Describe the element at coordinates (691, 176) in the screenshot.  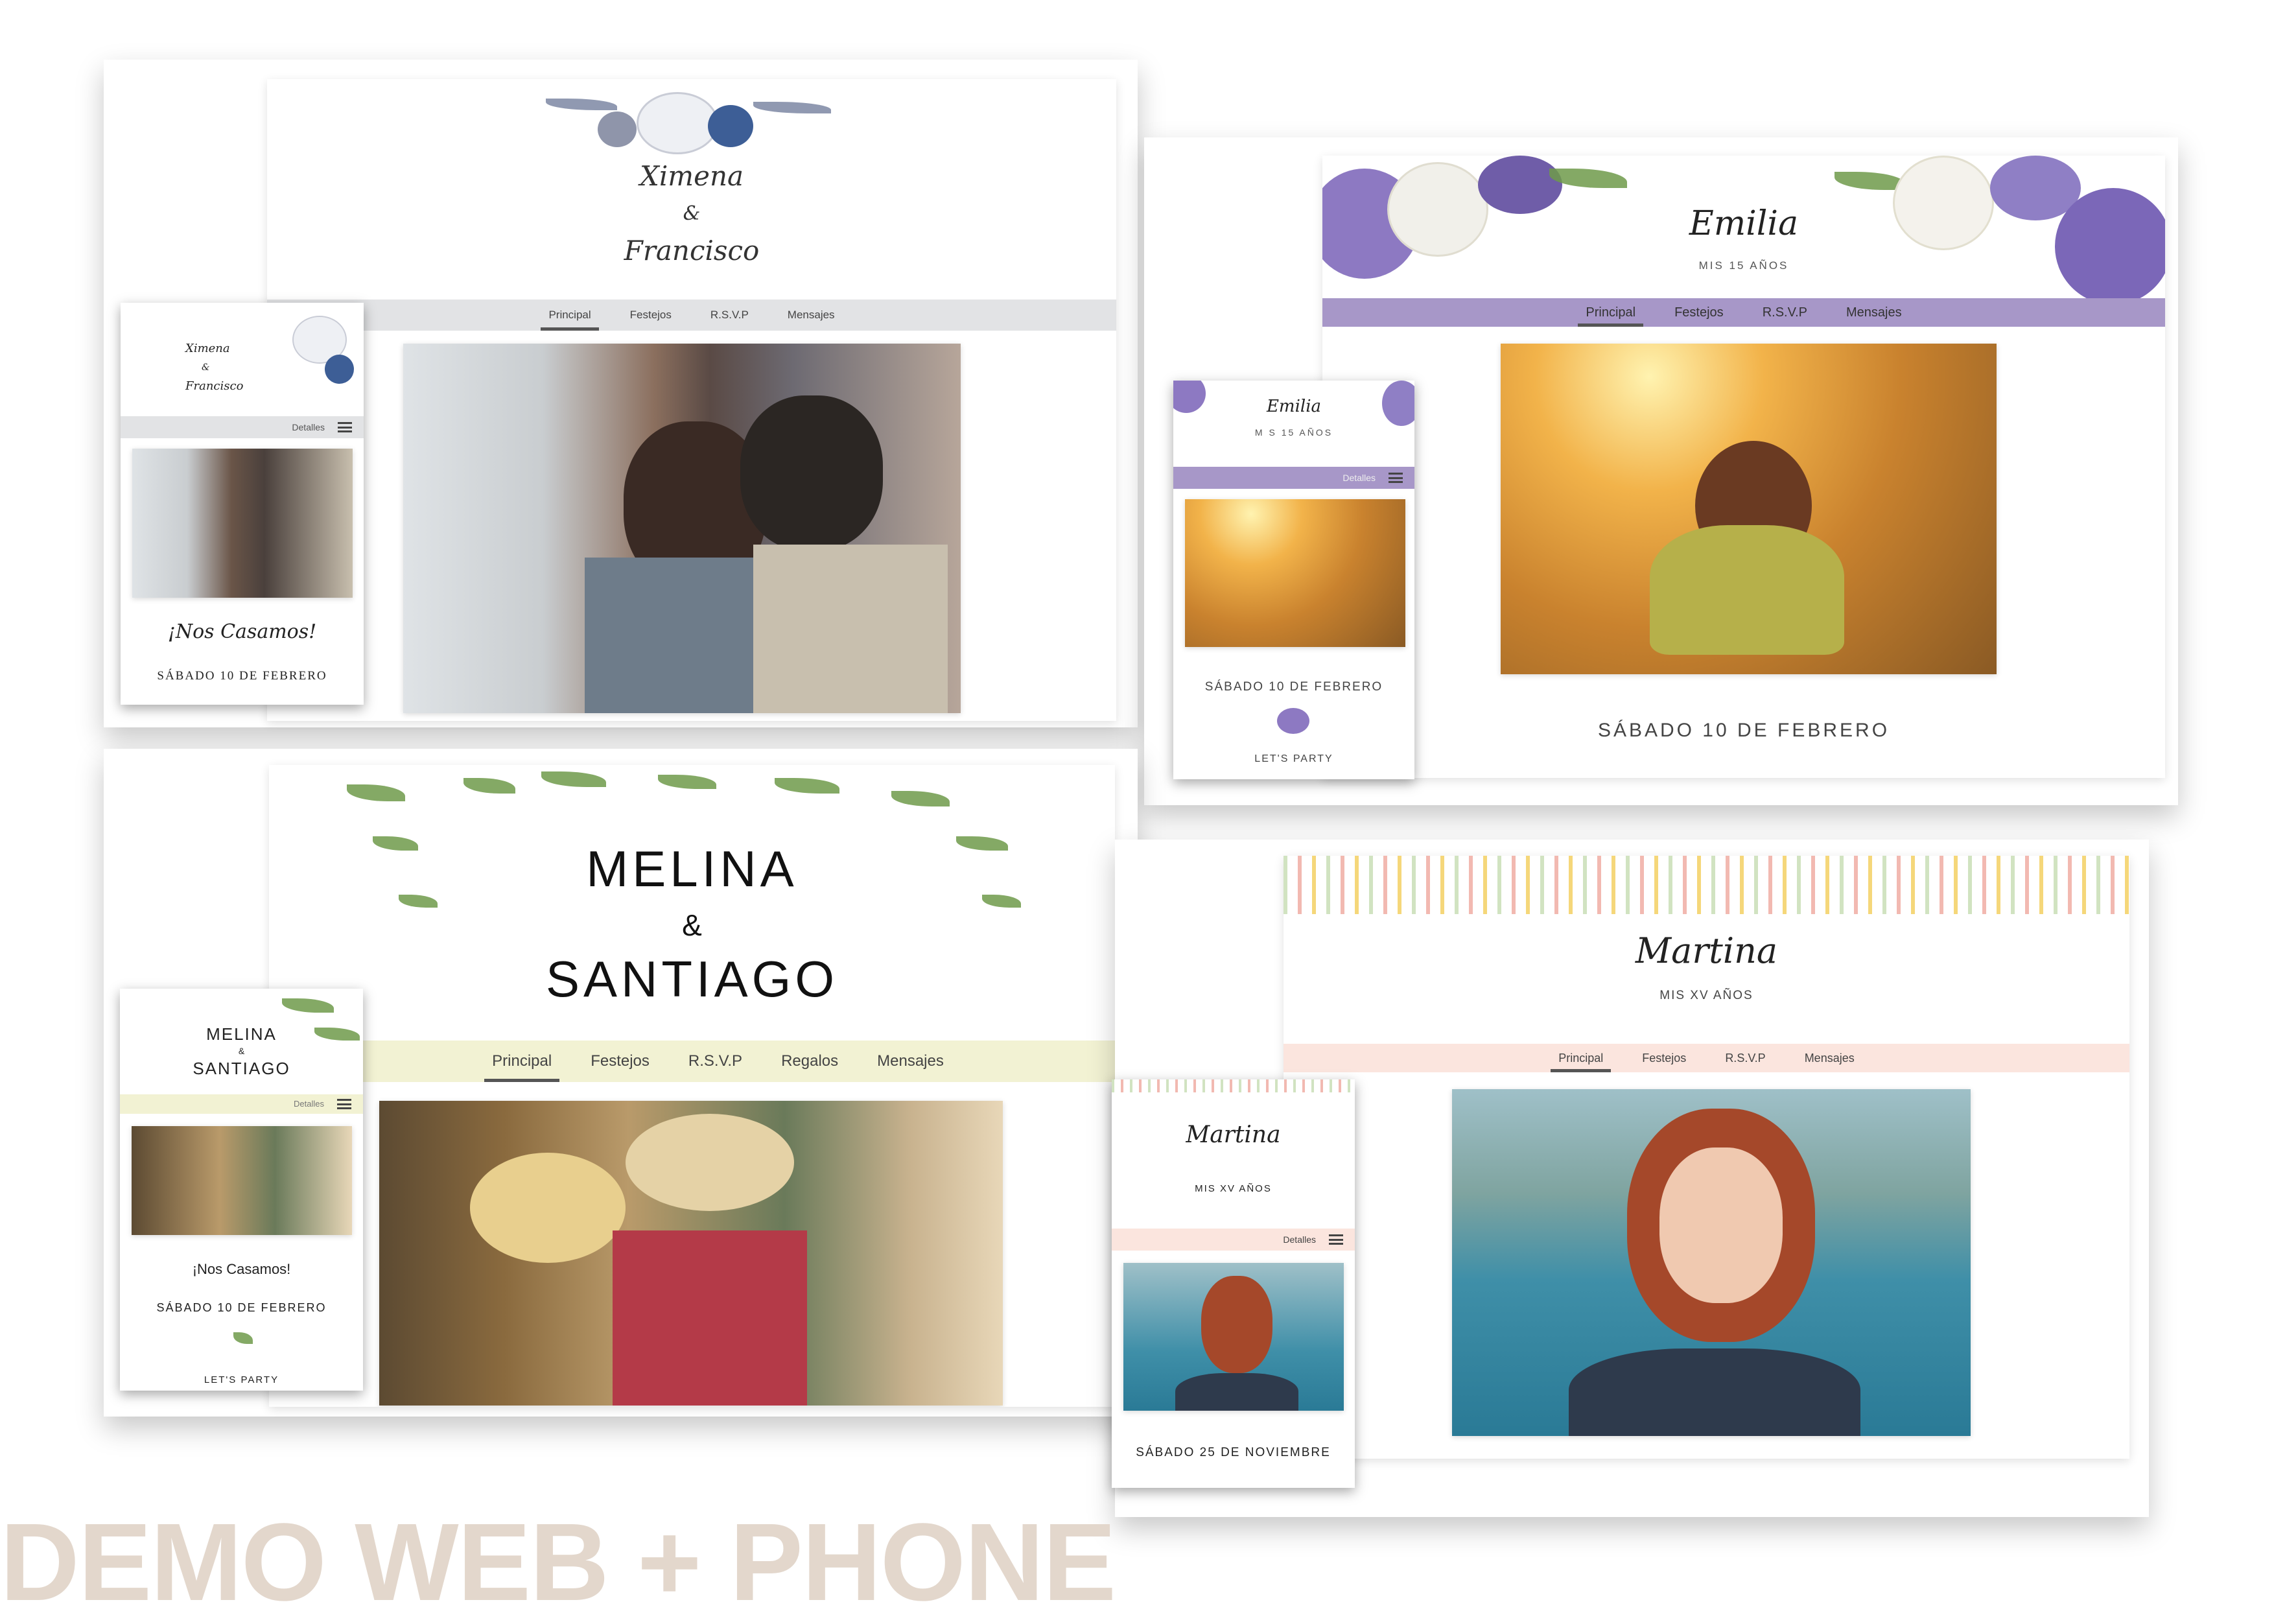
I see `couple-name-1: Ximena` at that location.